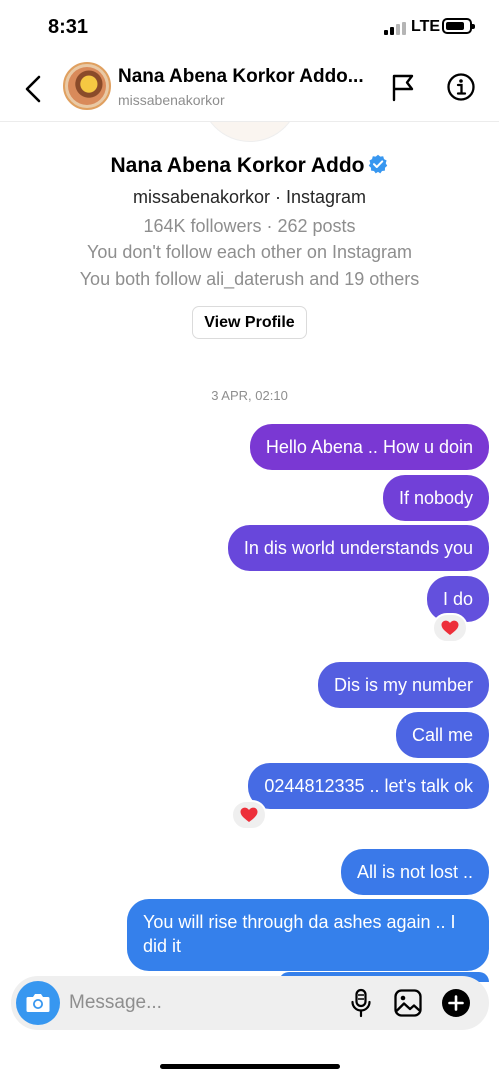 The image size is (499, 1080). I want to click on profile-name: Nana Abena Korkor Addo, so click(237, 165).